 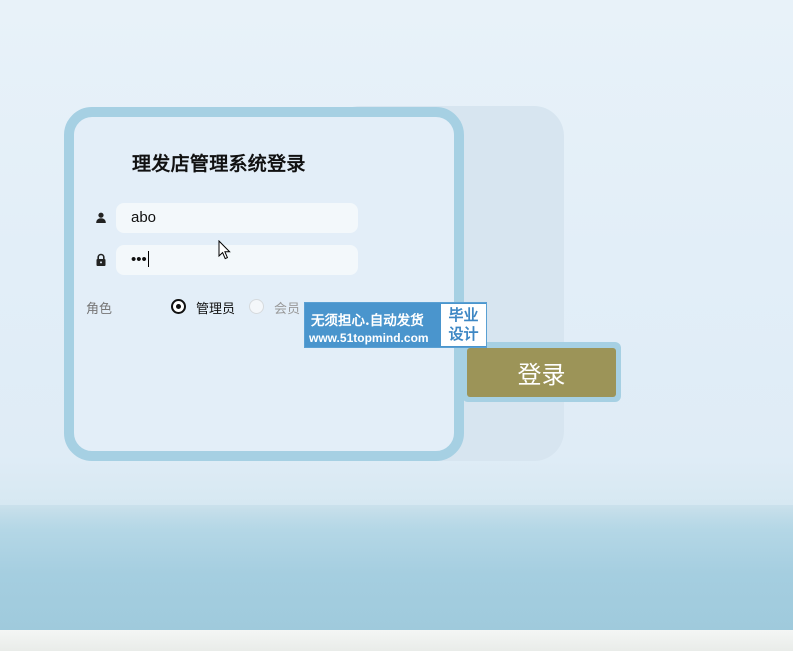 What do you see at coordinates (215, 307) in the screenshot?
I see `radio-admin-label: 管理员` at bounding box center [215, 307].